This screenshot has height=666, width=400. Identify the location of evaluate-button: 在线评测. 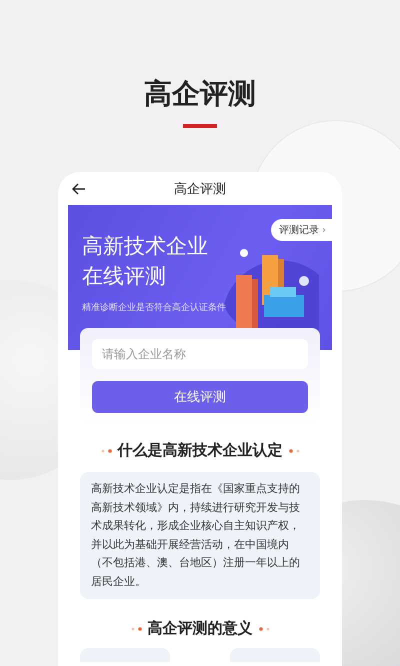
(200, 397).